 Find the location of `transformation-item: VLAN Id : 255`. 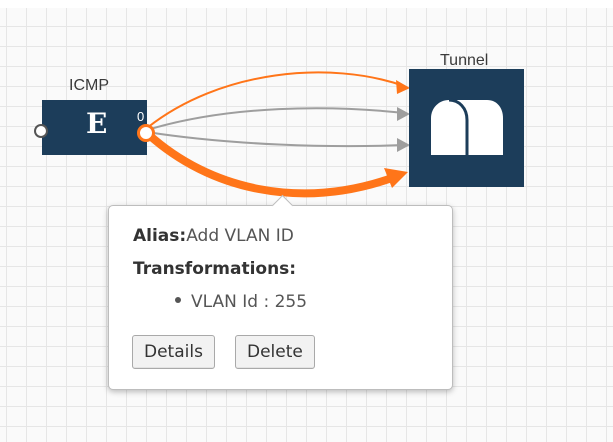

transformation-item: VLAN Id : 255 is located at coordinates (241, 302).